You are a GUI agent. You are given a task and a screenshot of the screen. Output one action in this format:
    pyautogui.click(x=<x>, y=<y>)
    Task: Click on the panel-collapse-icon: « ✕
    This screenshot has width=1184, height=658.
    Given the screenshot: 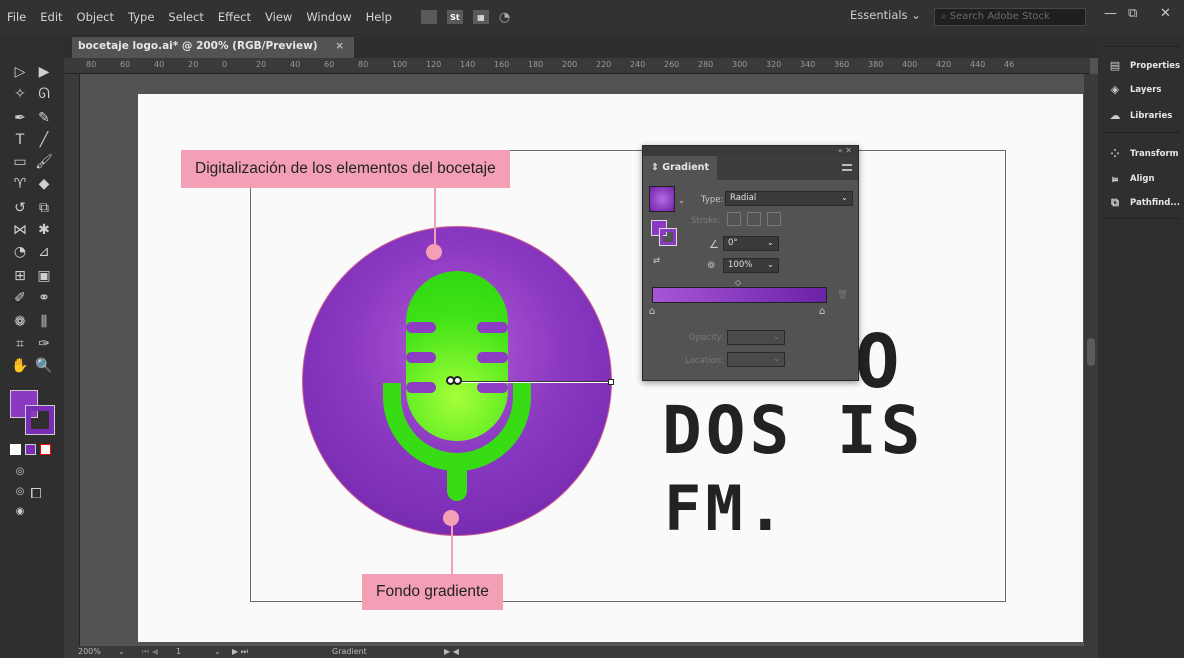 What is the action you would take?
    pyautogui.click(x=750, y=151)
    